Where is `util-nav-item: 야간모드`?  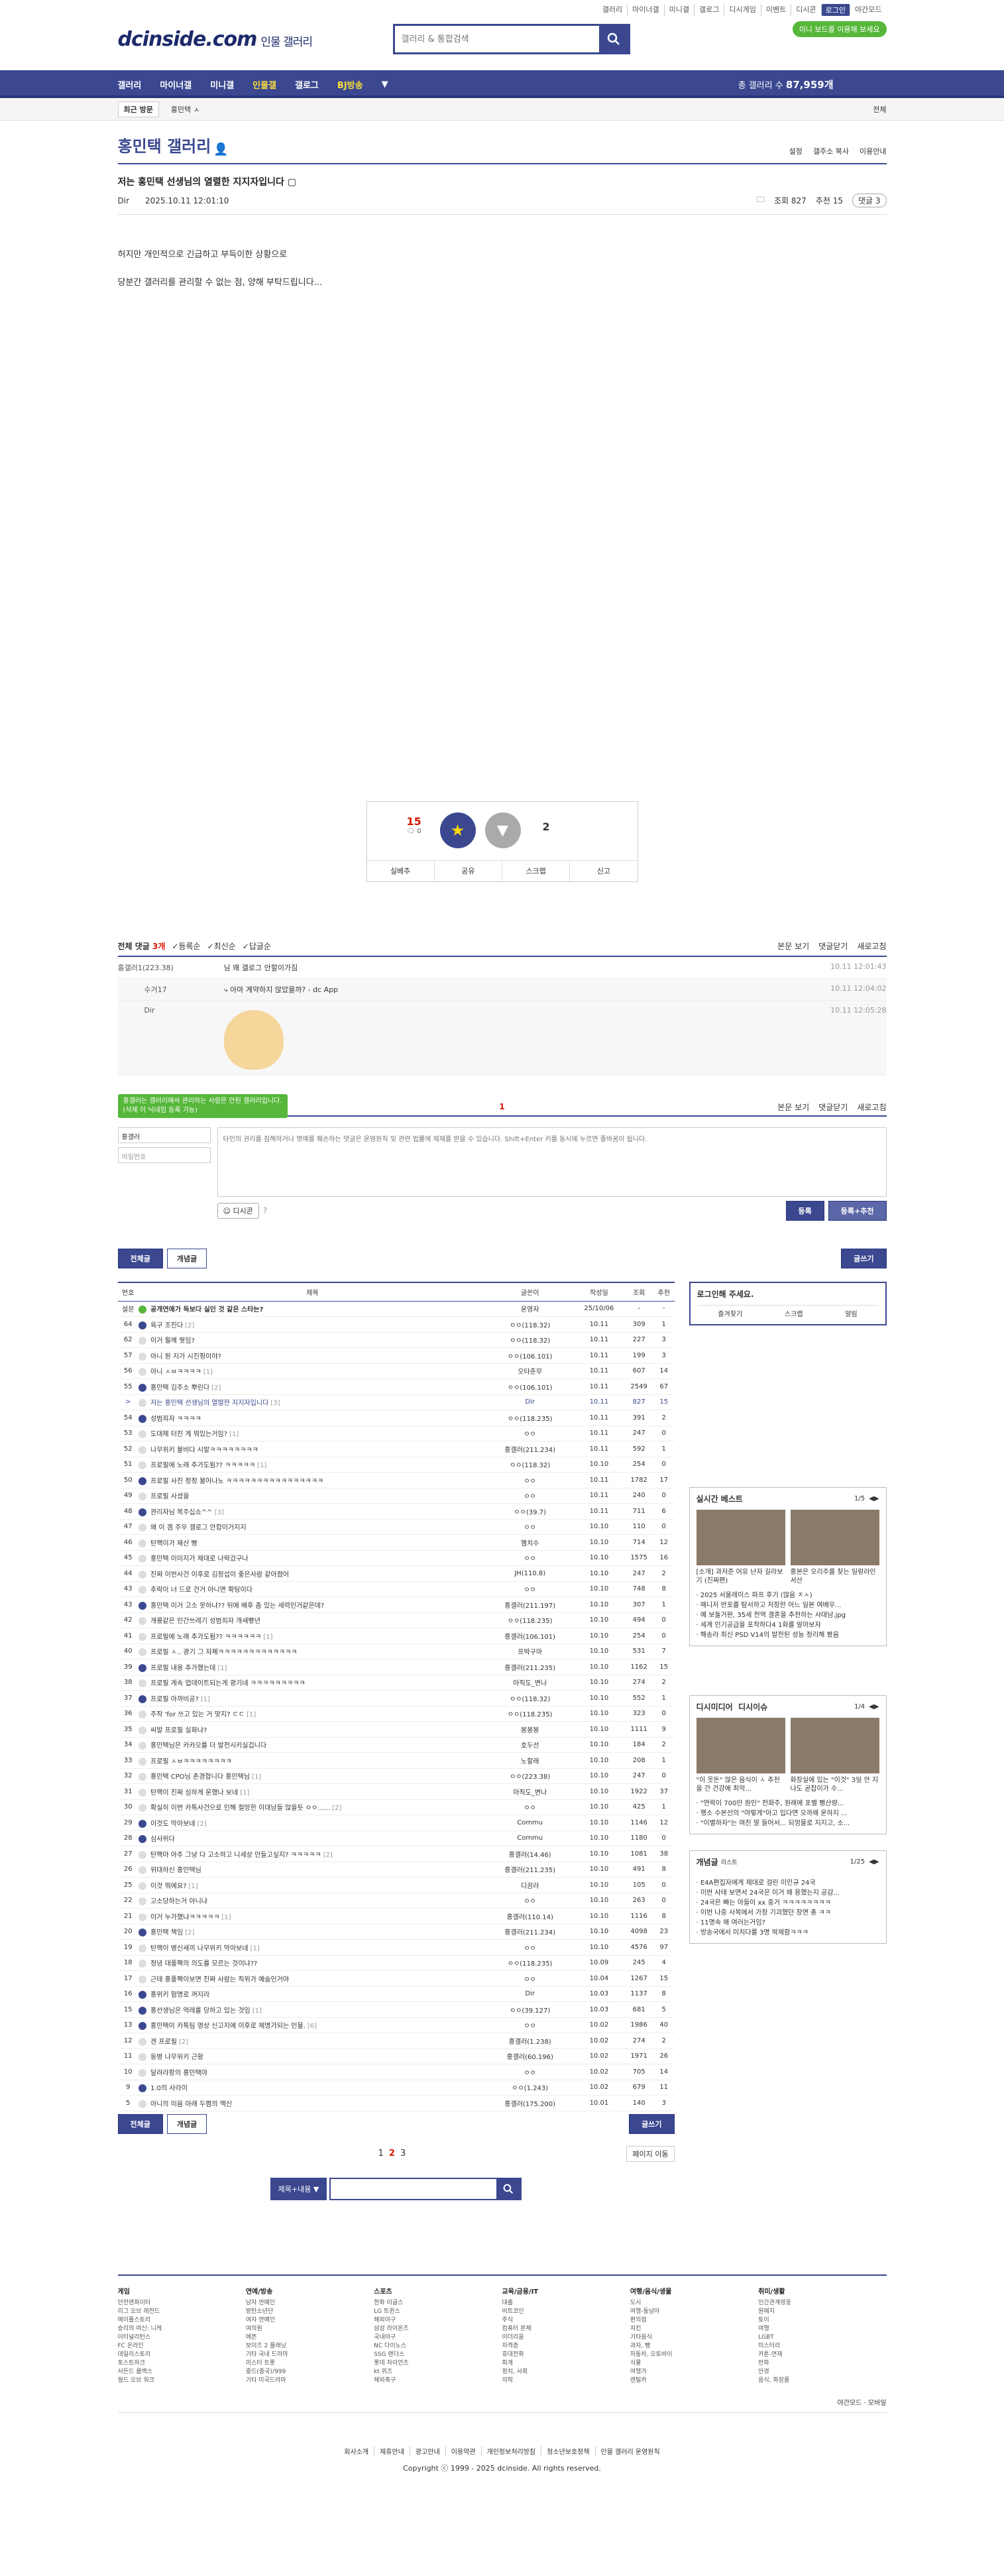 util-nav-item: 야간모드 is located at coordinates (868, 10).